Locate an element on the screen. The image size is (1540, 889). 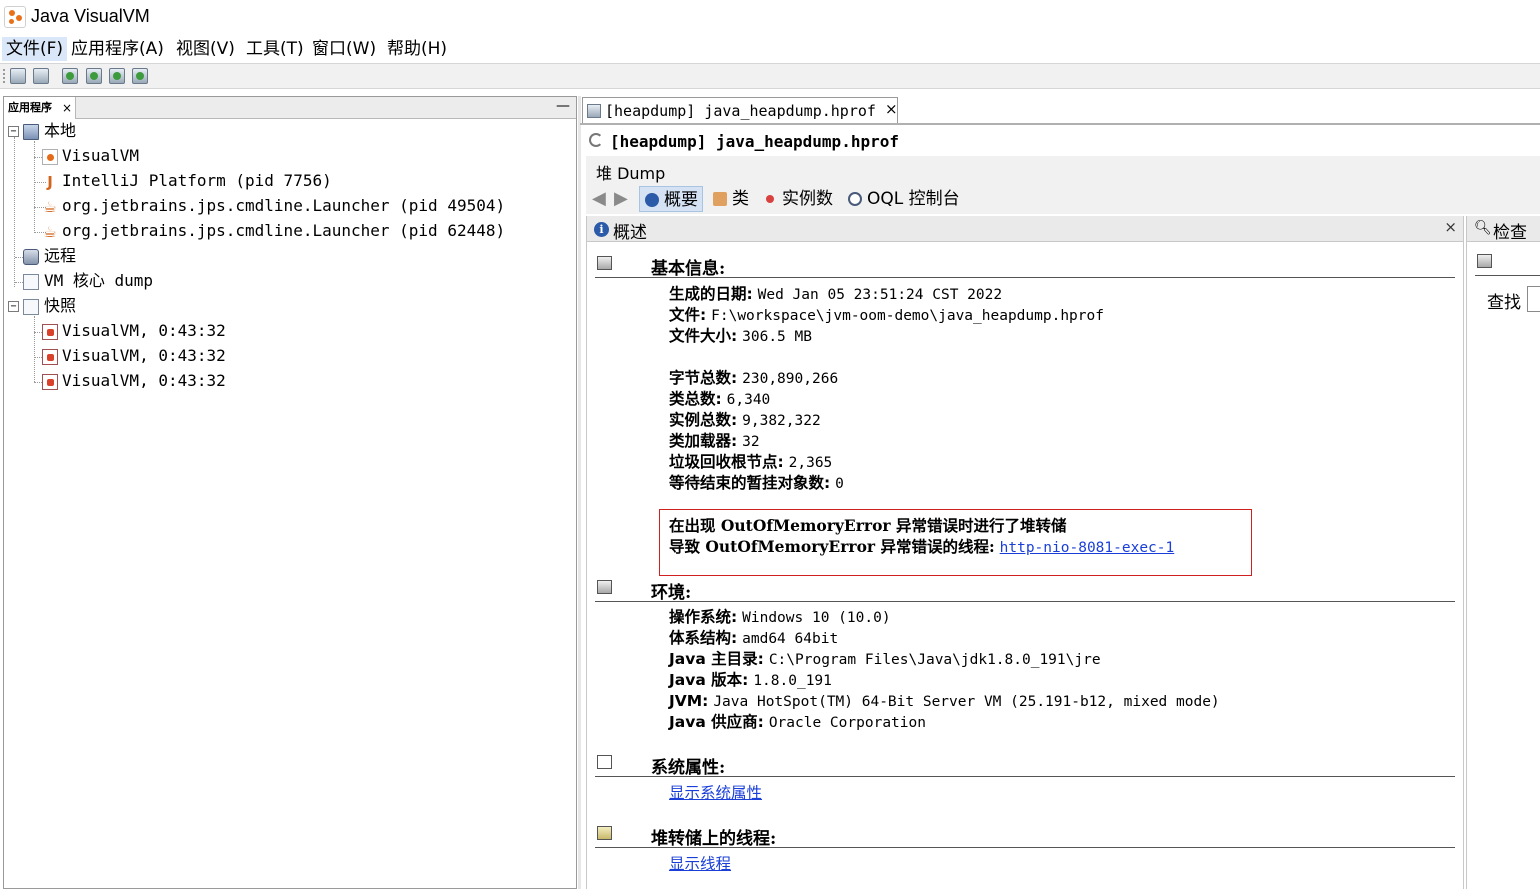
heapdump-document-tab: [heapdump] java_heapdump.hprof × is located at coordinates (740, 110).